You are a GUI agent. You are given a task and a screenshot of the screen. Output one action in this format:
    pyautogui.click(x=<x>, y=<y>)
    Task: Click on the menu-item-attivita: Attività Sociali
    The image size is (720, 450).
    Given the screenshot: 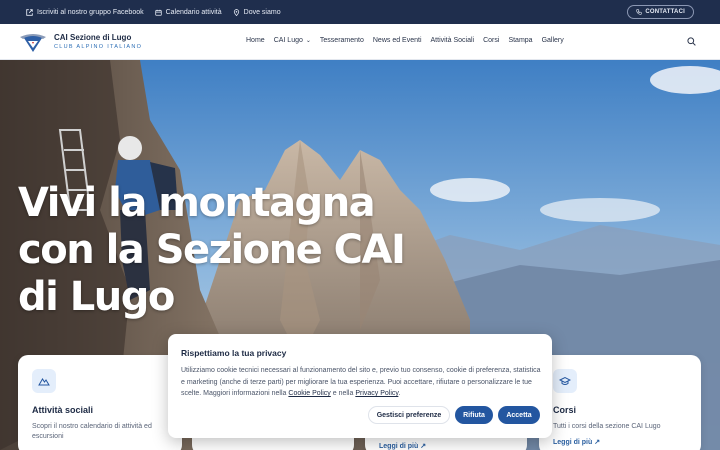 What is the action you would take?
    pyautogui.click(x=453, y=40)
    